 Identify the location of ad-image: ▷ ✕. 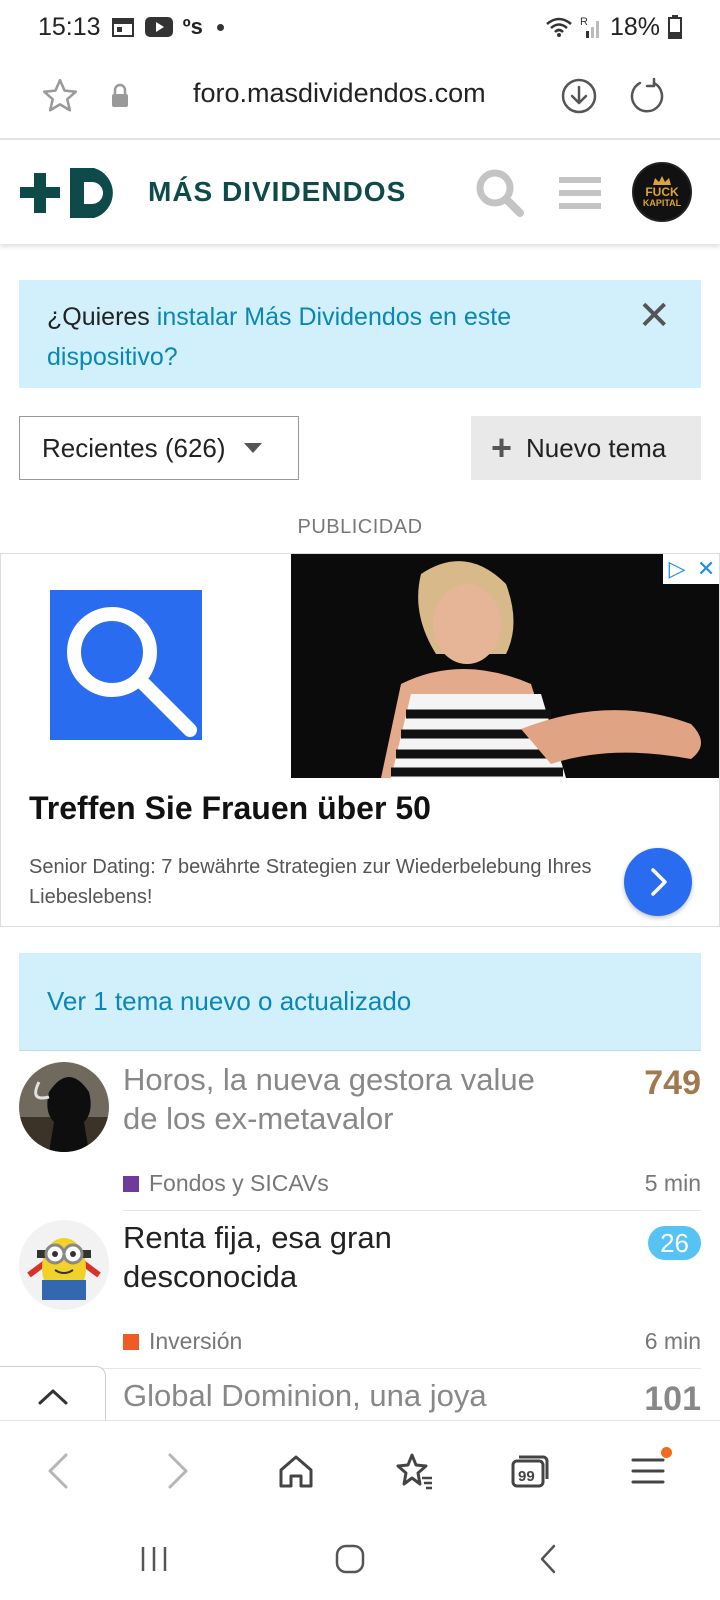
(505, 666).